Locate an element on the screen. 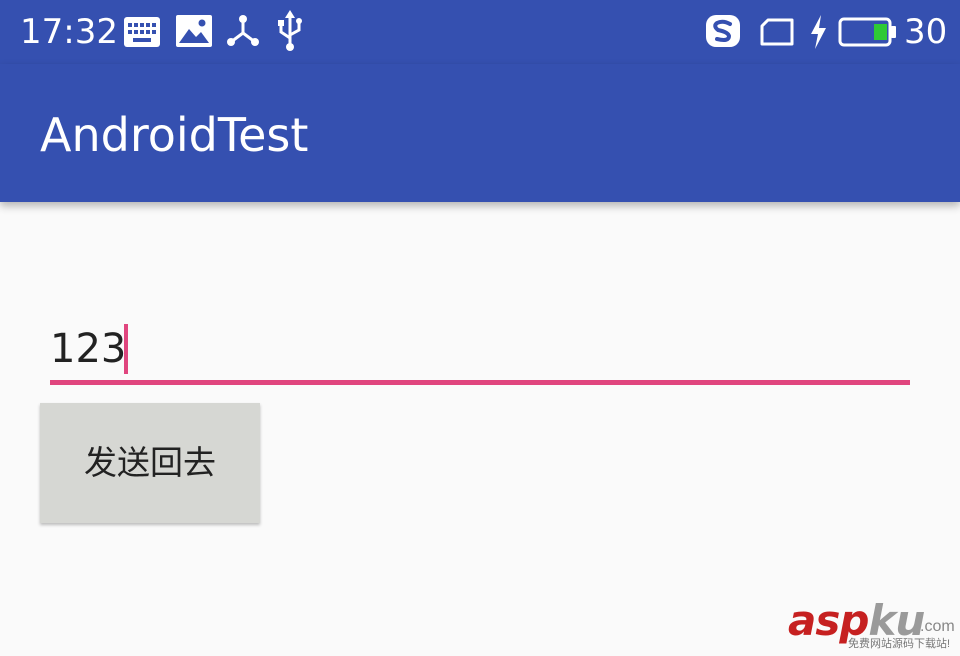 Image resolution: width=960 pixels, height=656 pixels. watermark-subtitle: 免费网站源码下载站! is located at coordinates (899, 644).